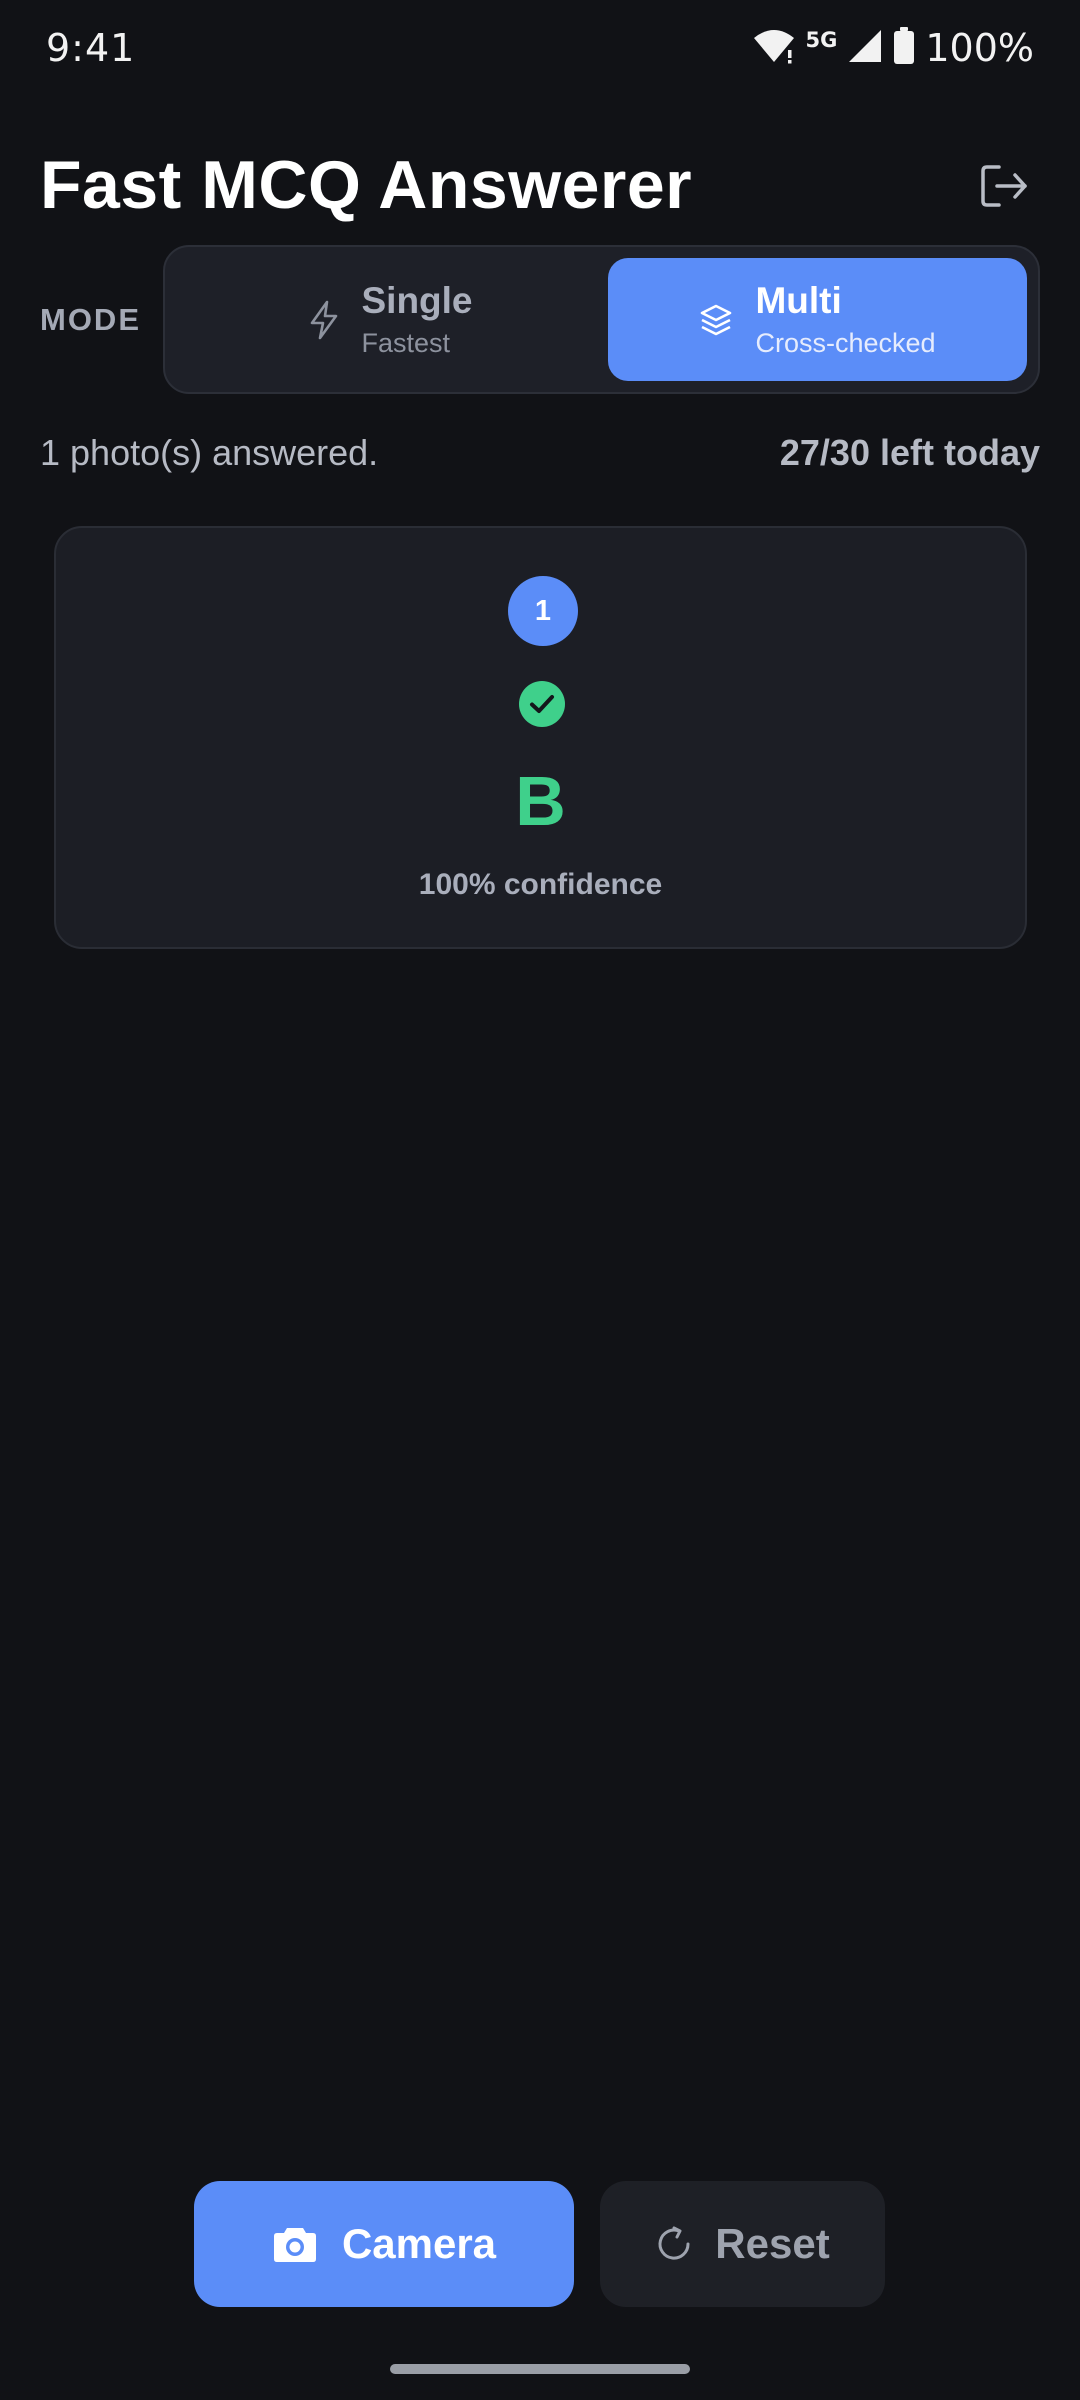  I want to click on camera-button: Camera, so click(384, 2244).